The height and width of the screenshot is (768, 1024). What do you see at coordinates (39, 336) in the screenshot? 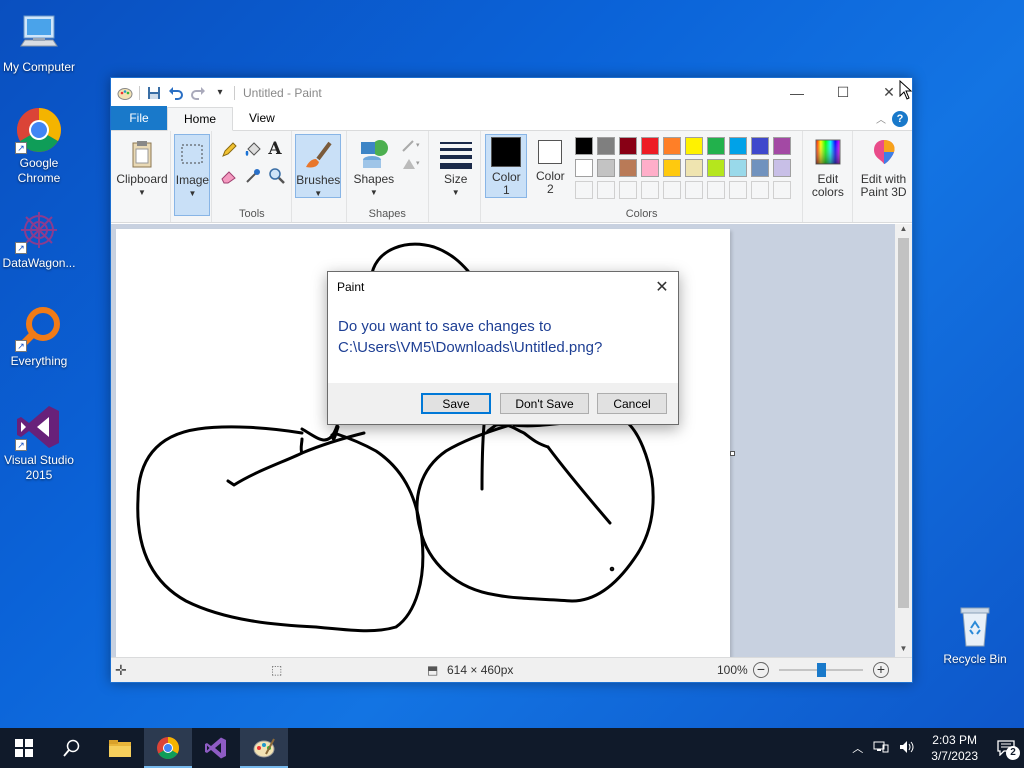
I see `desktop-icon-everything: ↗ Everything` at bounding box center [39, 336].